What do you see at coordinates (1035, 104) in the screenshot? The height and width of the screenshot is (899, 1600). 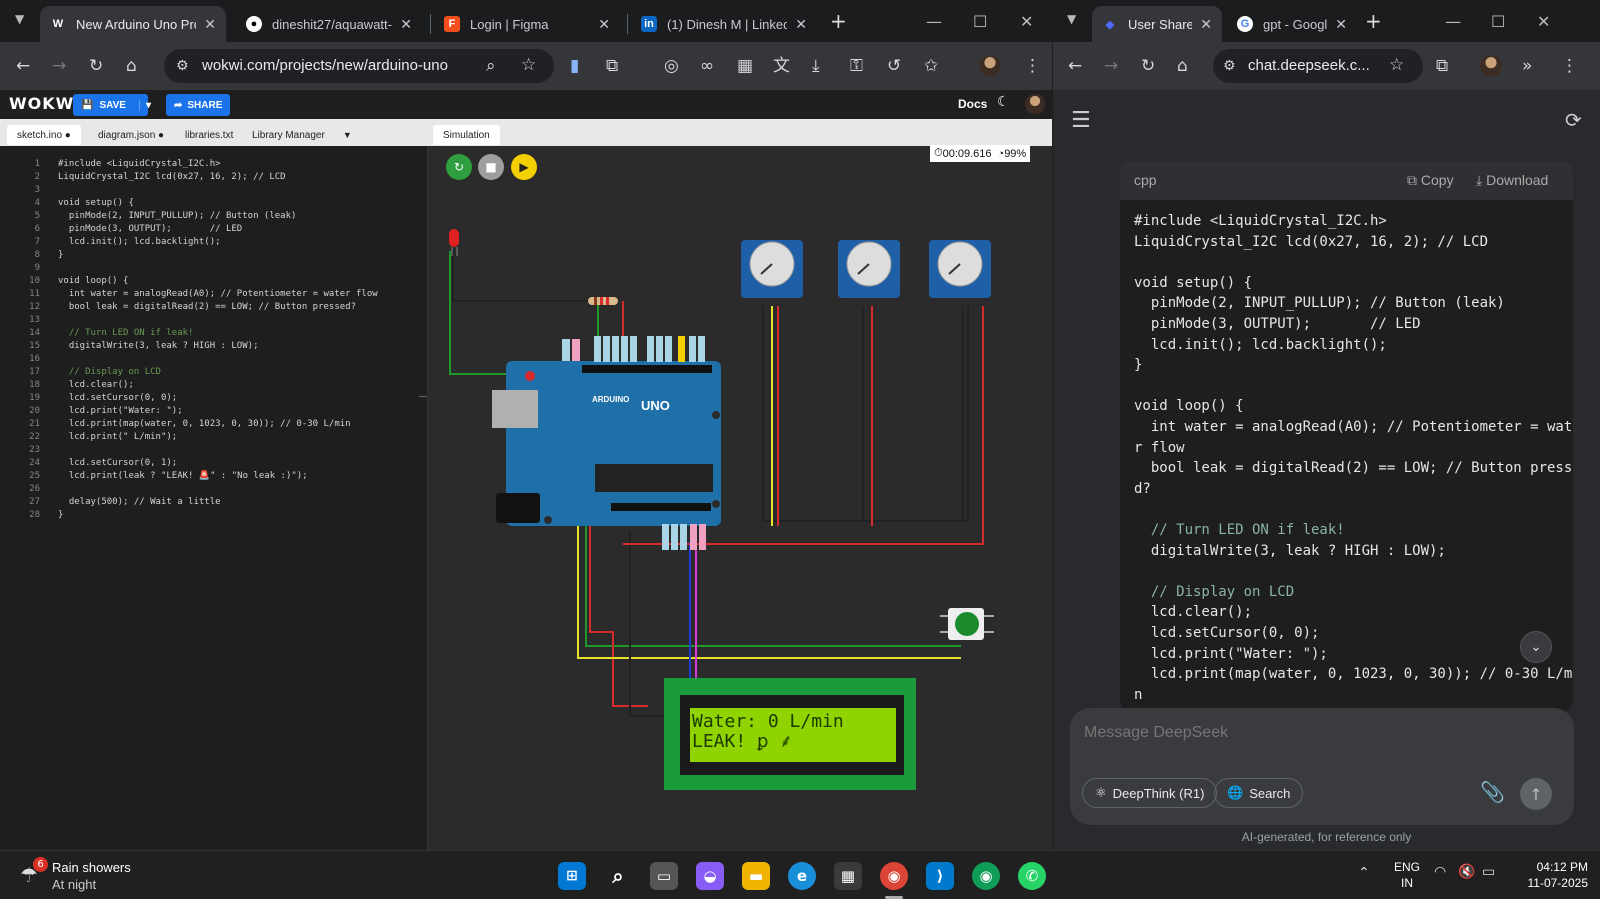 I see `user-avatar` at bounding box center [1035, 104].